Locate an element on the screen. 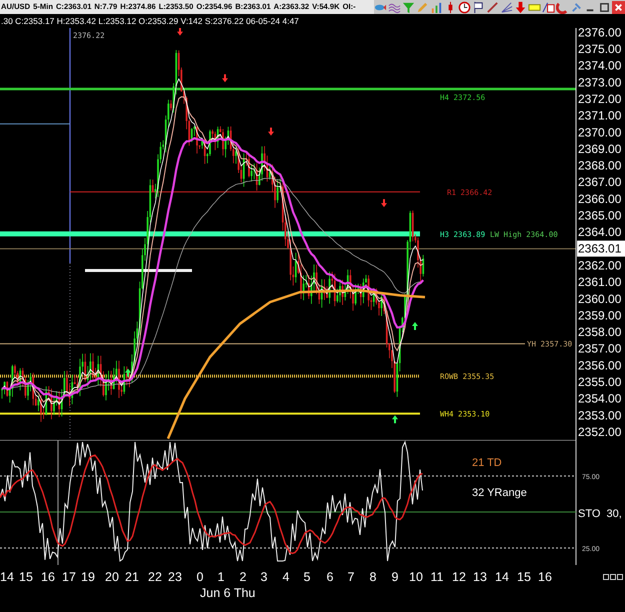 This screenshot has height=612, width=625. time-axis-label: 5 is located at coordinates (307, 577).